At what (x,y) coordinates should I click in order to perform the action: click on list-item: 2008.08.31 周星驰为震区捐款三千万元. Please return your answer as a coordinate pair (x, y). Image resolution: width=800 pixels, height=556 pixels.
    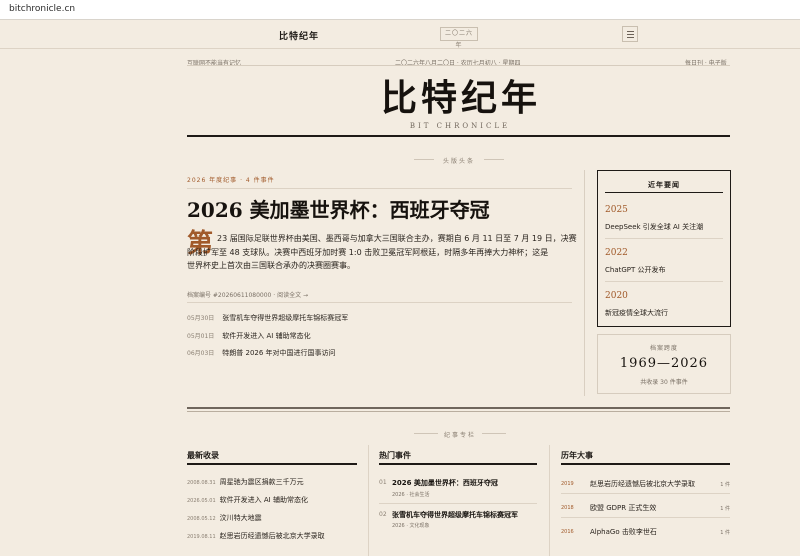
    Looking at the image, I should click on (245, 482).